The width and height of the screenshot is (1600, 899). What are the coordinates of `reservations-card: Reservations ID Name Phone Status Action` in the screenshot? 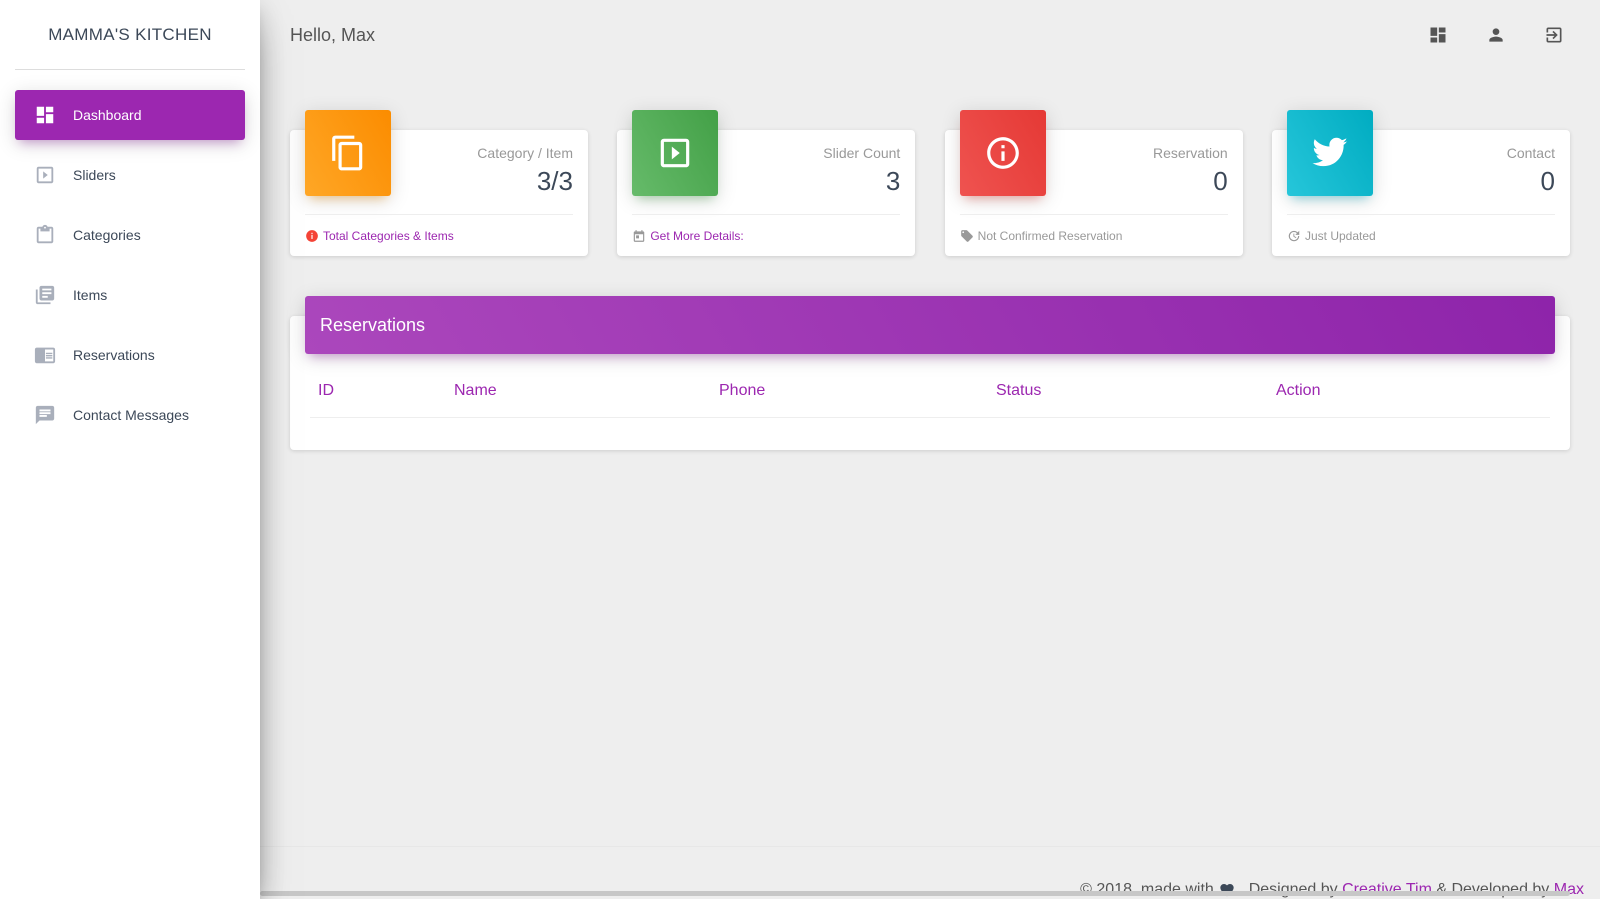 It's located at (930, 373).